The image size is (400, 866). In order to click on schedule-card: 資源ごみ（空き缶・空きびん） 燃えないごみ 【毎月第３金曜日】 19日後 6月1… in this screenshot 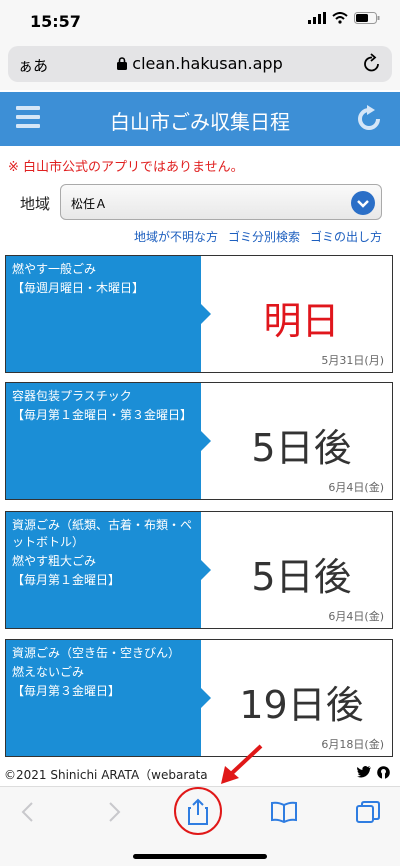, I will do `click(199, 698)`.